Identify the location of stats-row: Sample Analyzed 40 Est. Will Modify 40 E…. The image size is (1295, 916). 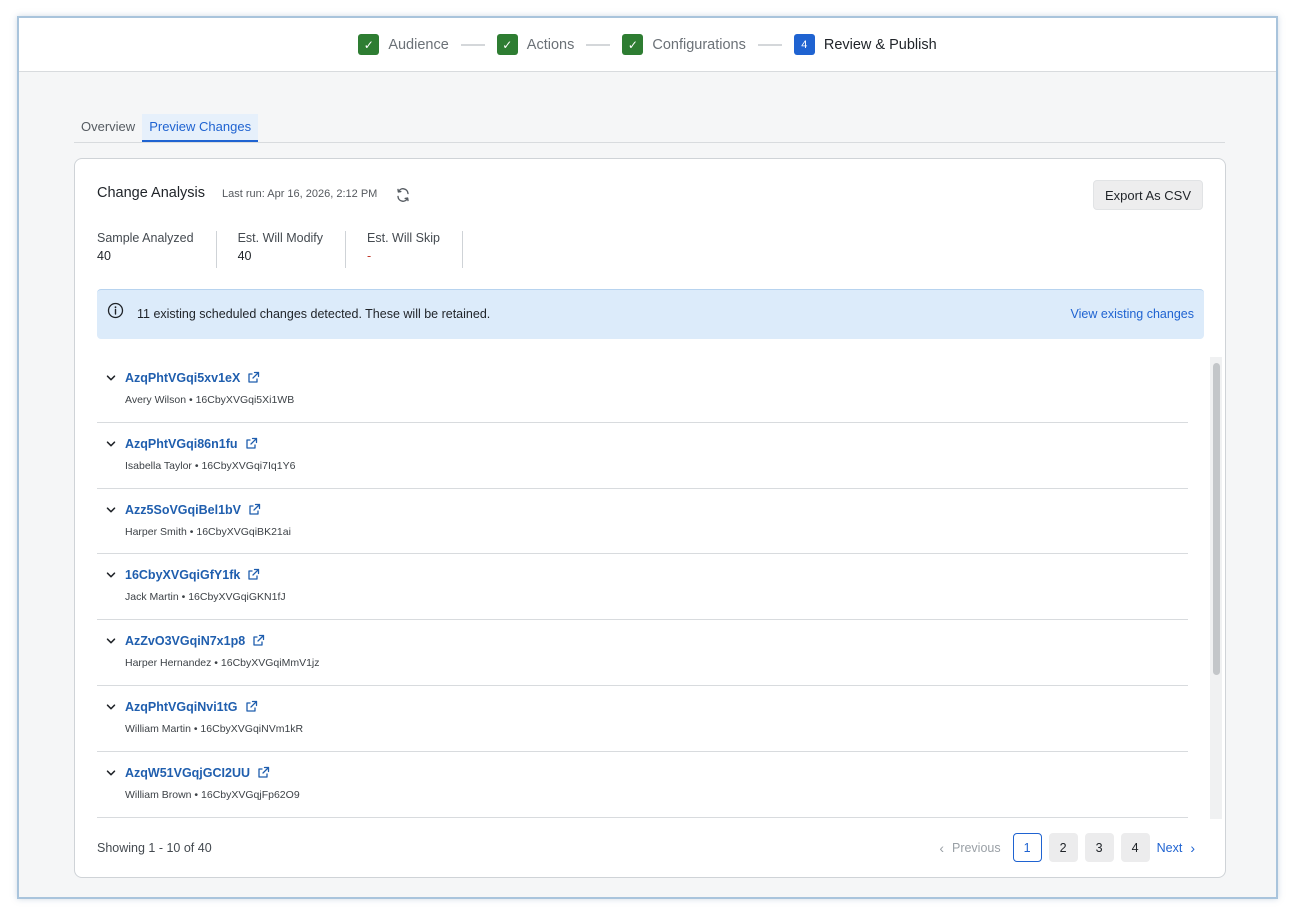
(290, 249).